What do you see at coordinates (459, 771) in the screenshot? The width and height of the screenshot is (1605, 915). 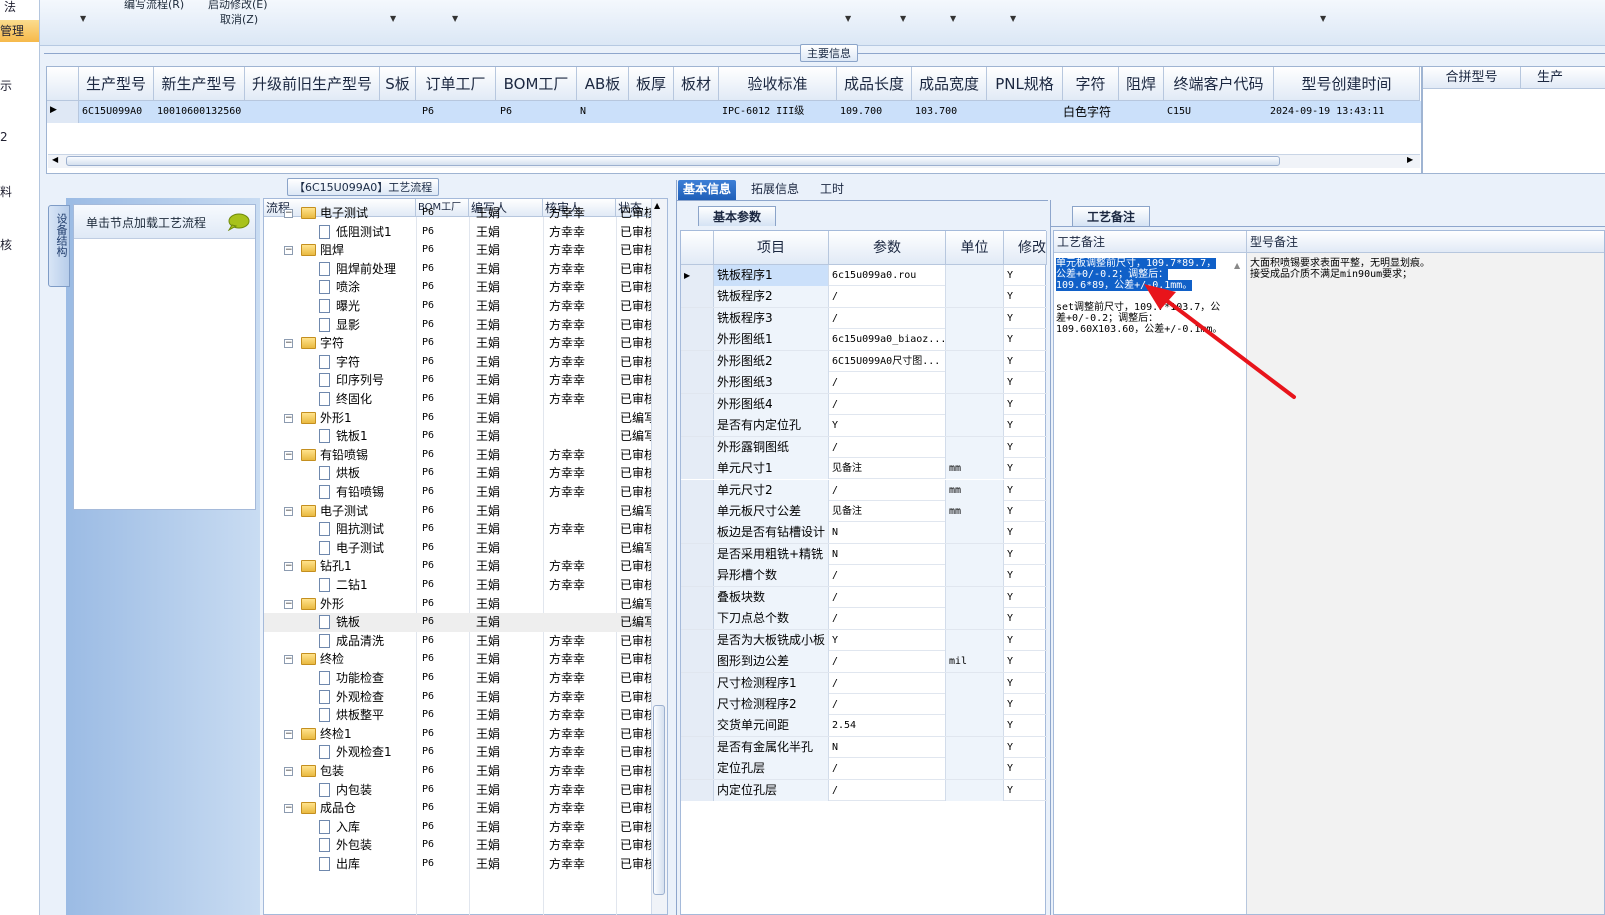 I see `tree-row: − 包装 P6 王娟 方幸幸 已审核` at bounding box center [459, 771].